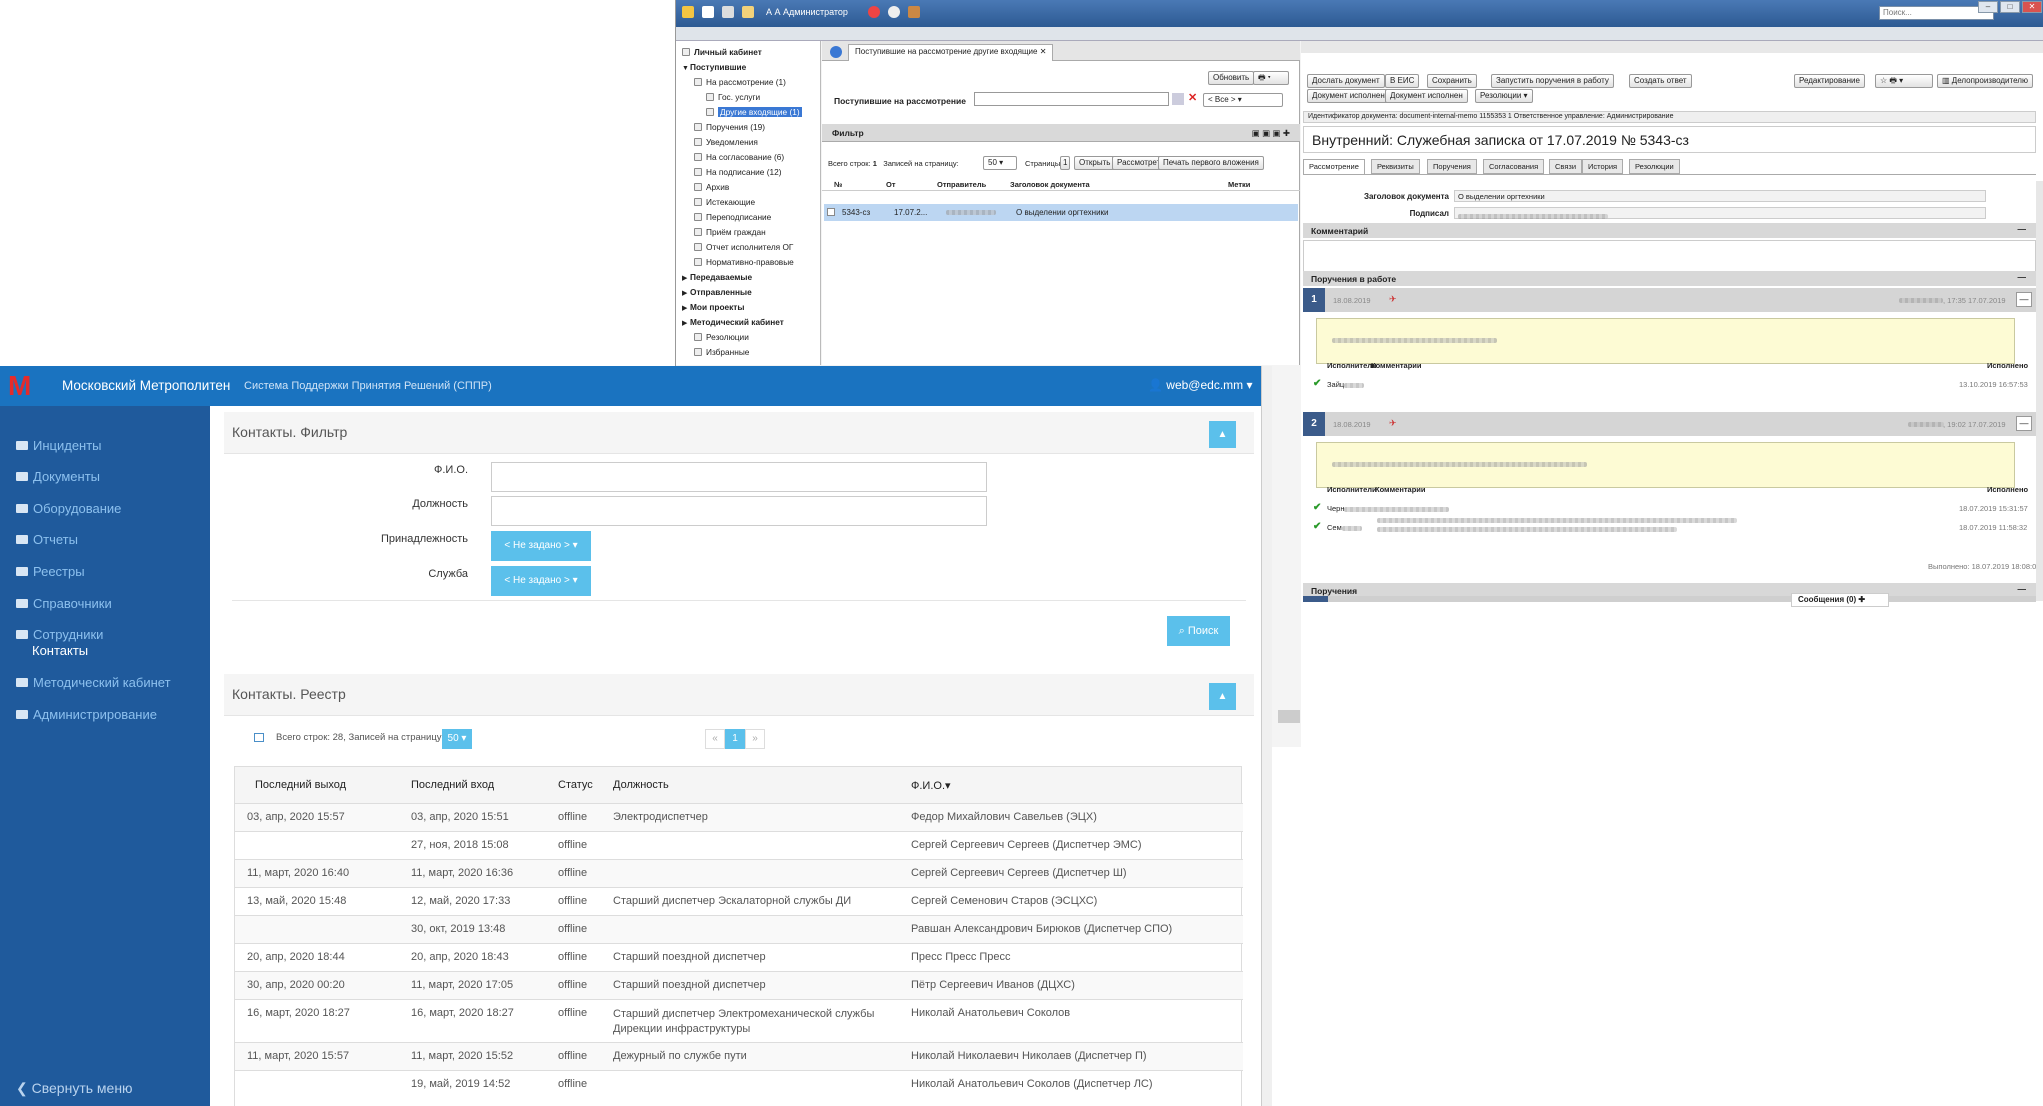 The width and height of the screenshot is (2043, 1106). I want to click on col-status: Статус, so click(575, 785).